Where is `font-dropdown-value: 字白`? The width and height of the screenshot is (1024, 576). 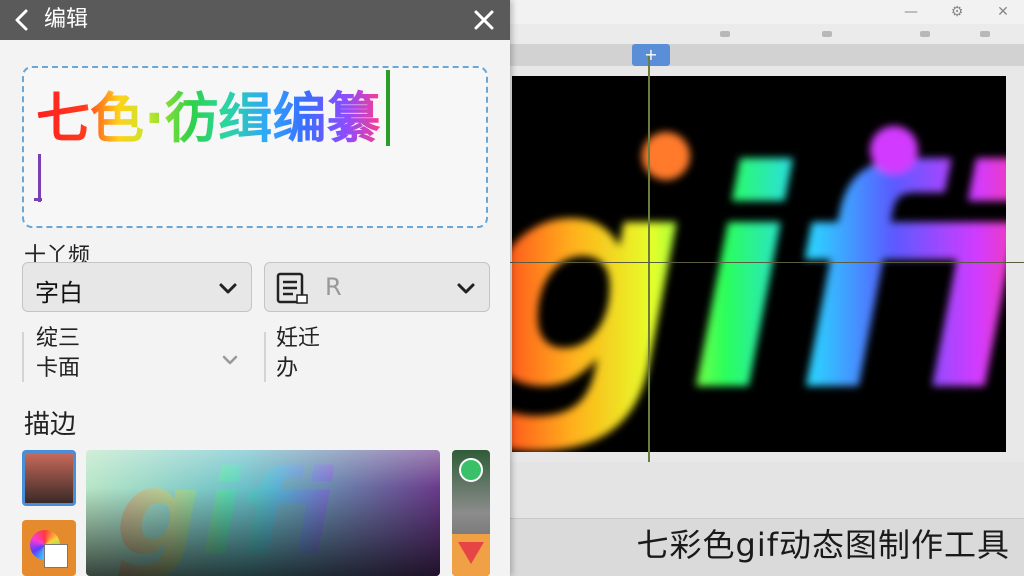 font-dropdown-value: 字白 is located at coordinates (59, 293).